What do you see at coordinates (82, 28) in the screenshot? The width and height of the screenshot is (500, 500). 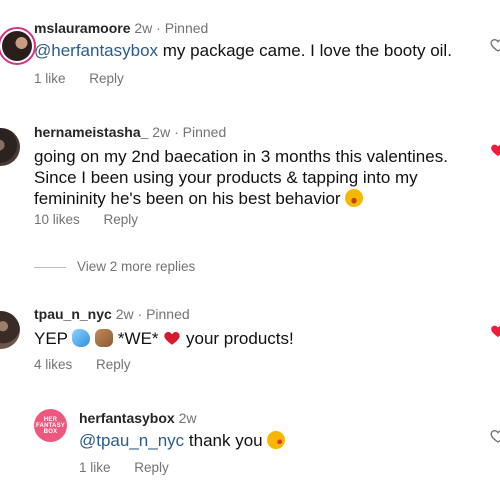 I see `username: mslauramoore` at bounding box center [82, 28].